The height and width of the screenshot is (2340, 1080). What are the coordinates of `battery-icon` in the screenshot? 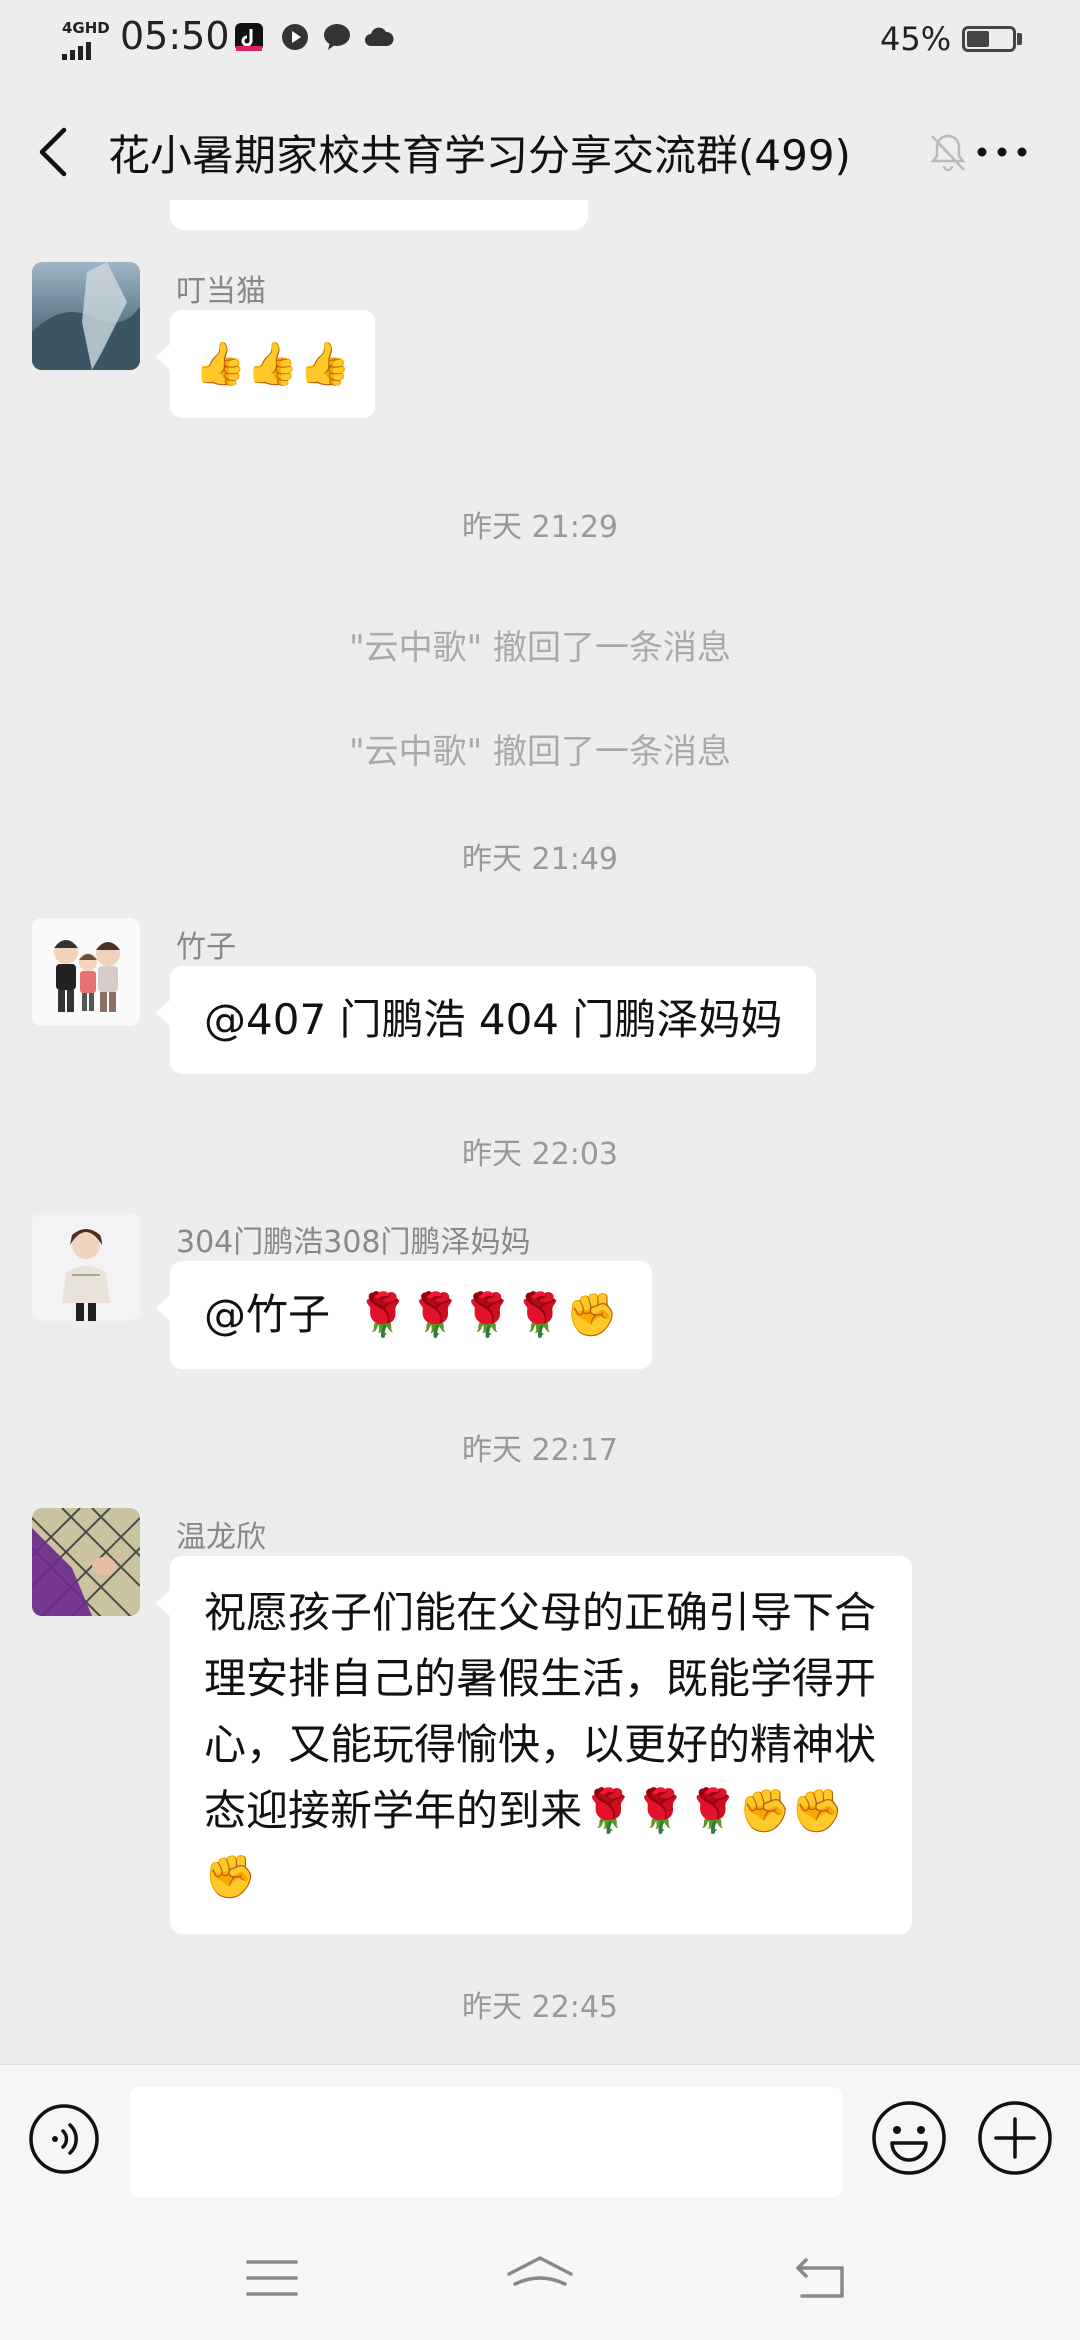 It's located at (989, 39).